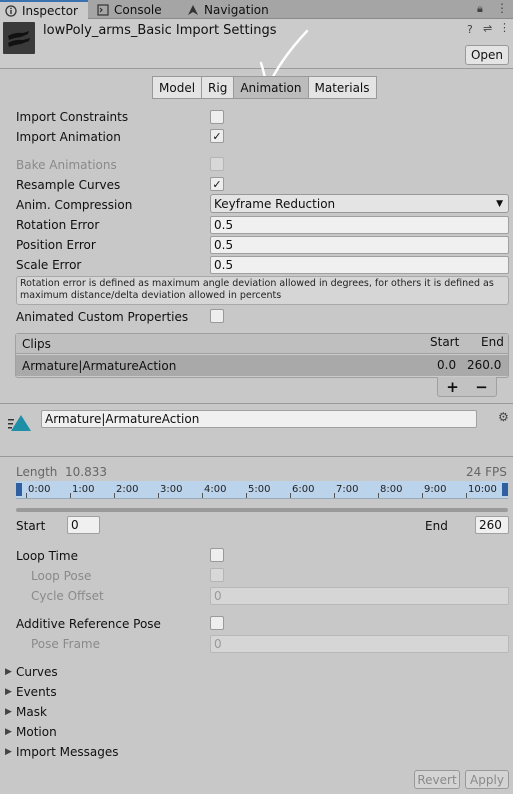 This screenshot has width=513, height=794. What do you see at coordinates (138, 9) in the screenshot?
I see `tab-console-label: Console` at bounding box center [138, 9].